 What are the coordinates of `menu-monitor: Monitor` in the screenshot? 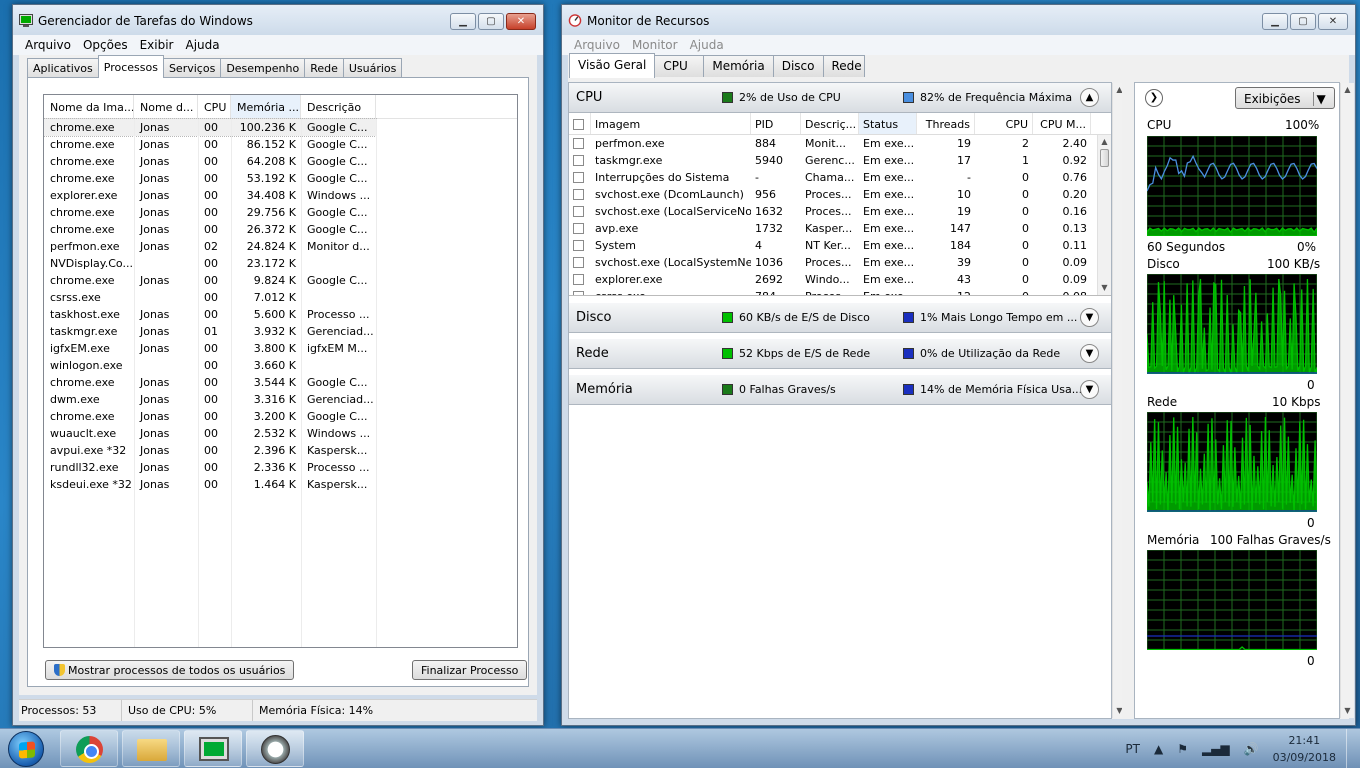 It's located at (655, 45).